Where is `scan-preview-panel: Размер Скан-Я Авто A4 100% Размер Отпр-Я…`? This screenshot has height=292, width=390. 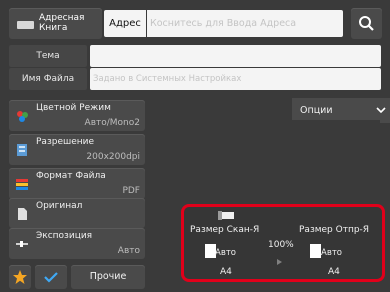 scan-preview-panel: Размер Скан-Я Авто A4 100% Размер Отпр-Я… is located at coordinates (283, 243).